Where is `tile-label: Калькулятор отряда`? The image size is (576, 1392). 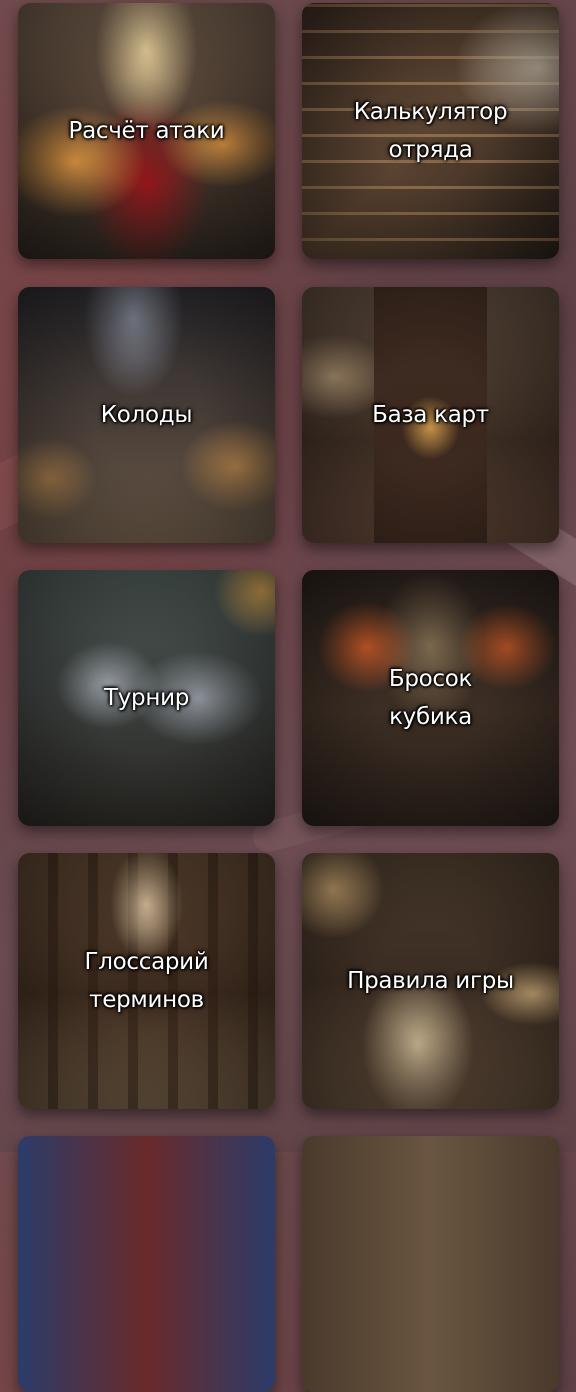
tile-label: Калькулятор отряда is located at coordinates (430, 131).